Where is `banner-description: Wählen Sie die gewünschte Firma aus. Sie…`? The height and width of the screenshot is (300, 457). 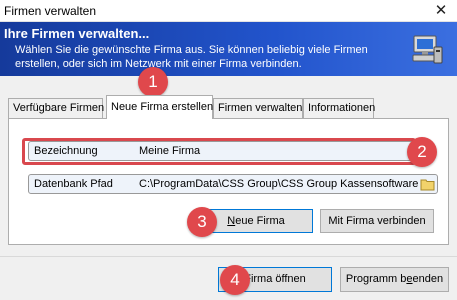
banner-description: Wählen Sie die gewünschte Firma aus. Sie… is located at coordinates (191, 57).